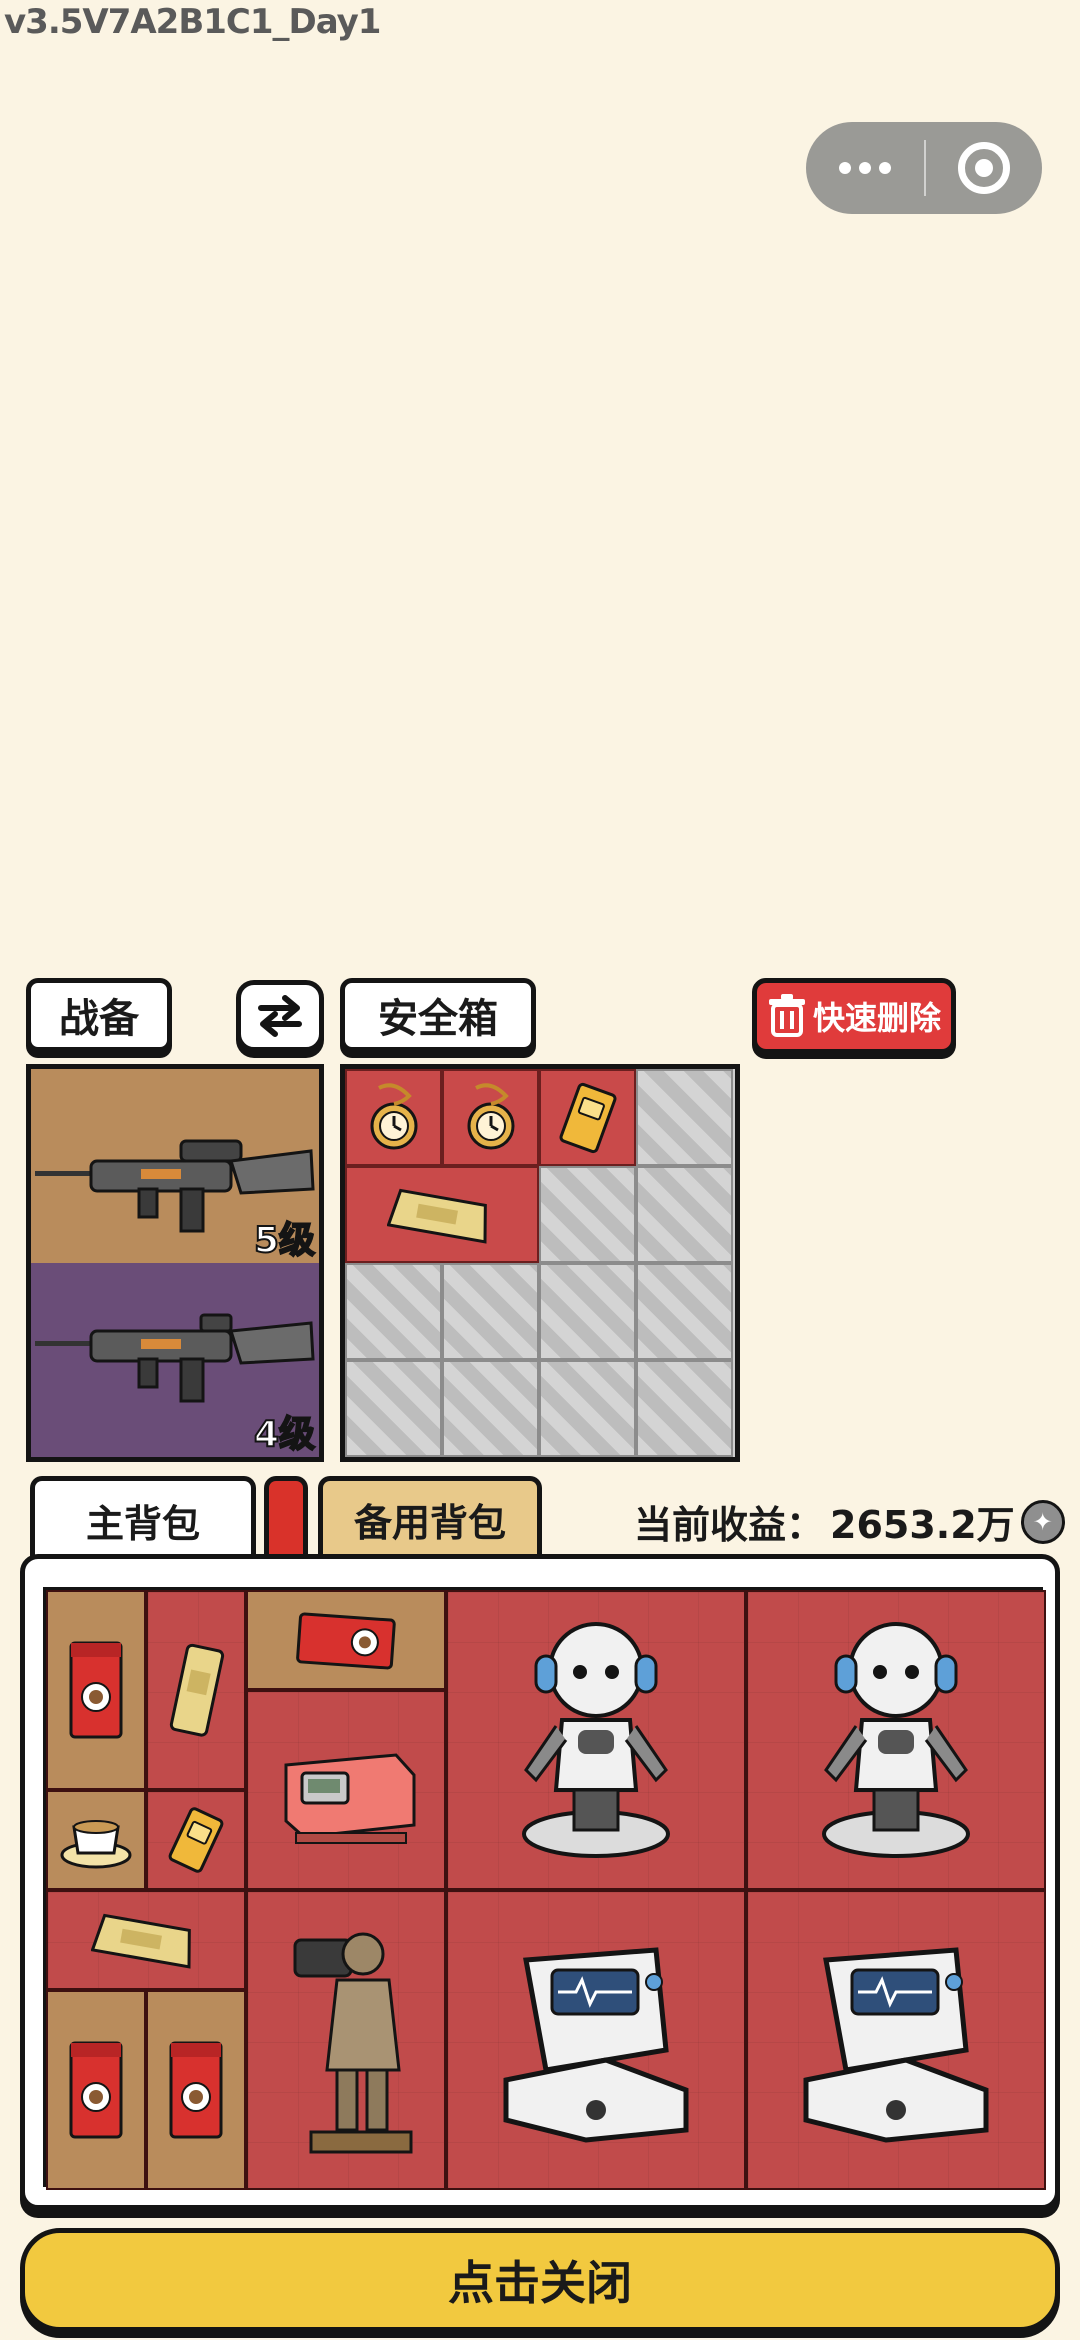  What do you see at coordinates (353, 2043) in the screenshot?
I see `terracotta-warrior-icon` at bounding box center [353, 2043].